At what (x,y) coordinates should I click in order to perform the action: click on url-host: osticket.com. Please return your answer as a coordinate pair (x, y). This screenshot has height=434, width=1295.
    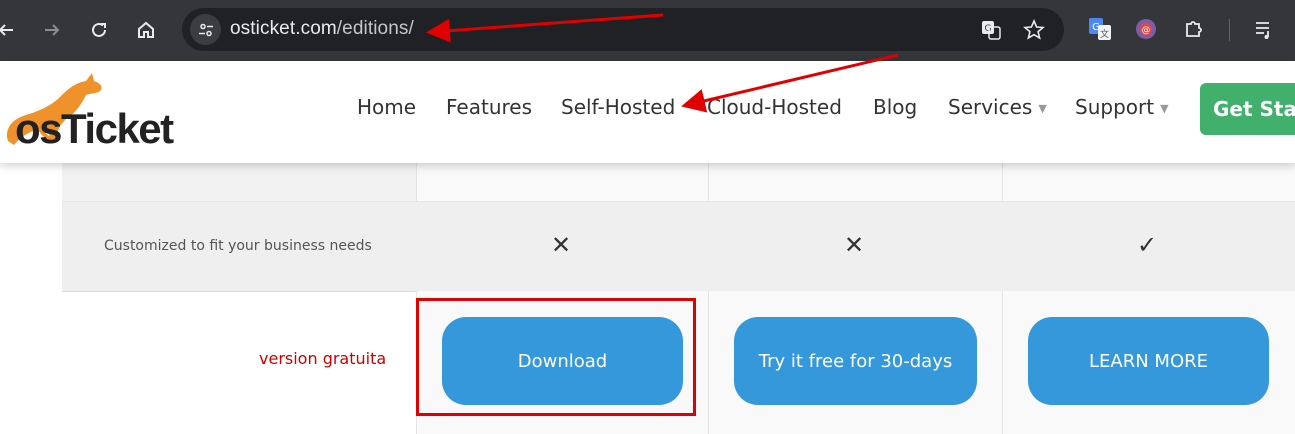
    Looking at the image, I should click on (283, 28).